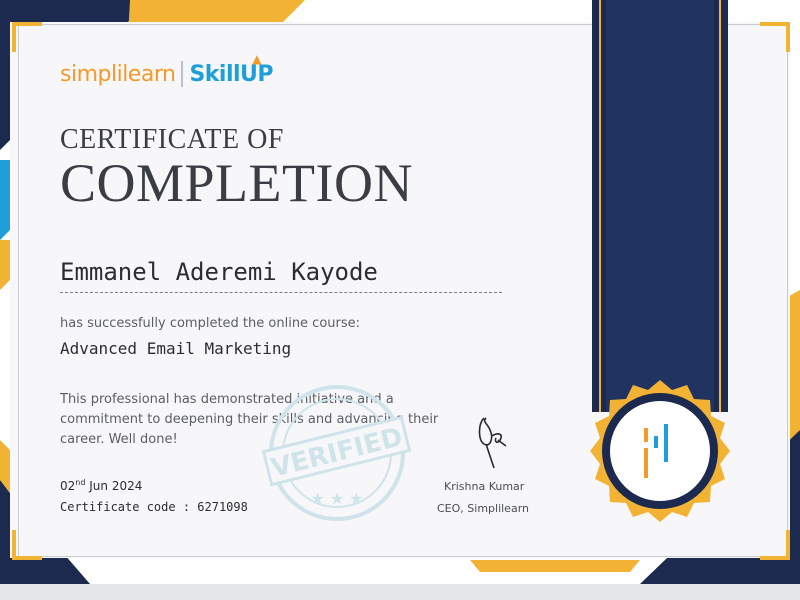 This screenshot has width=800, height=600. I want to click on signatory-name: Krishna Kumar, so click(484, 486).